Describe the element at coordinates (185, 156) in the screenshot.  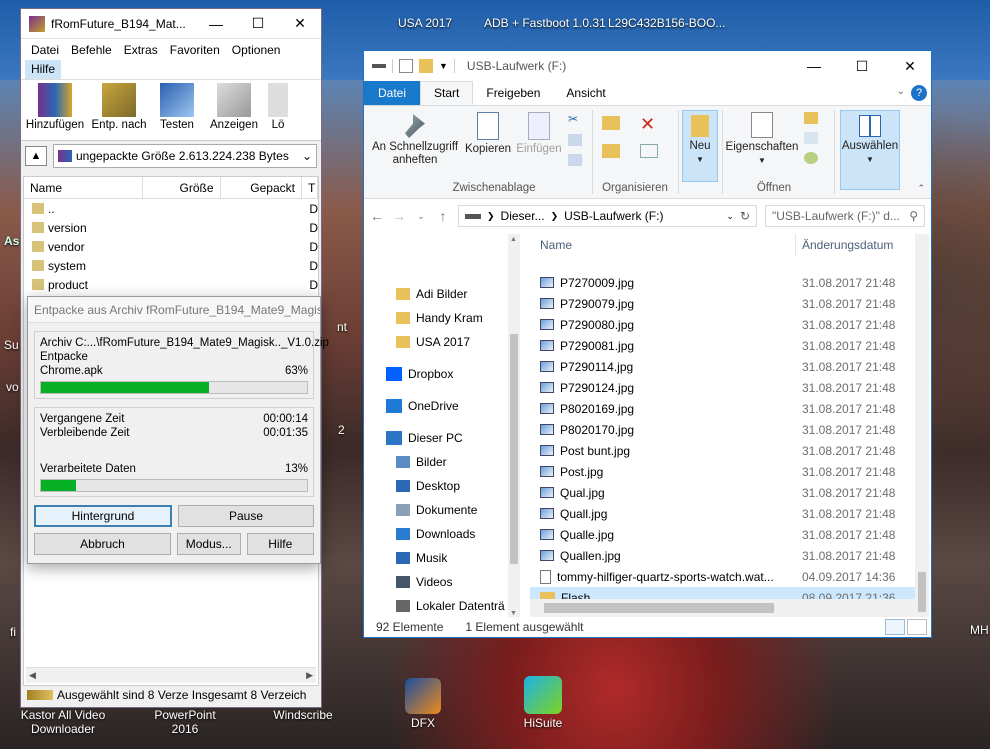
I see `path-combo: ungepackte Größe 2.613.224.238 Bytes ⌄` at that location.